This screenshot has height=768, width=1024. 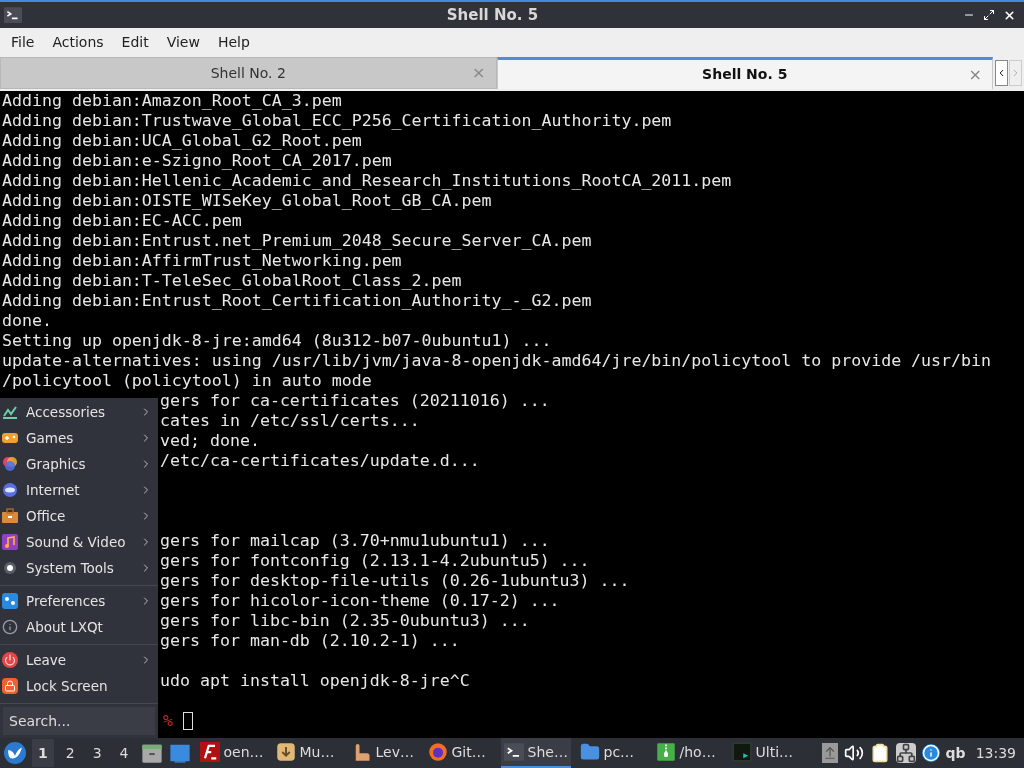 I want to click on terminal-line: Adding debian:T-TeleSec_GlobalRoot_Class_2.pem, so click(x=232, y=281).